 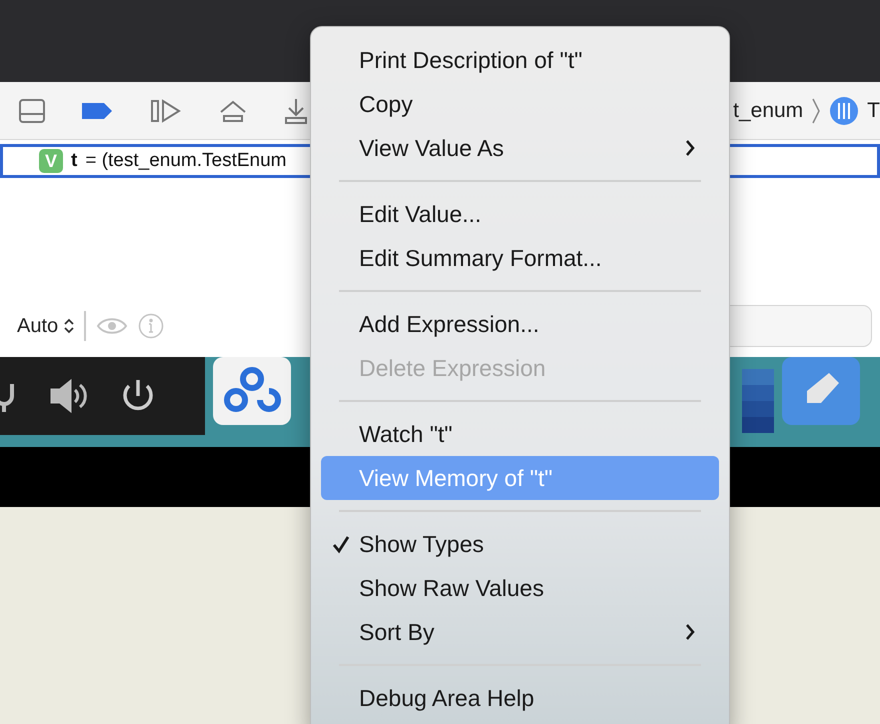 I want to click on variable-value: = (test_enum.TestEnum, so click(x=186, y=161).